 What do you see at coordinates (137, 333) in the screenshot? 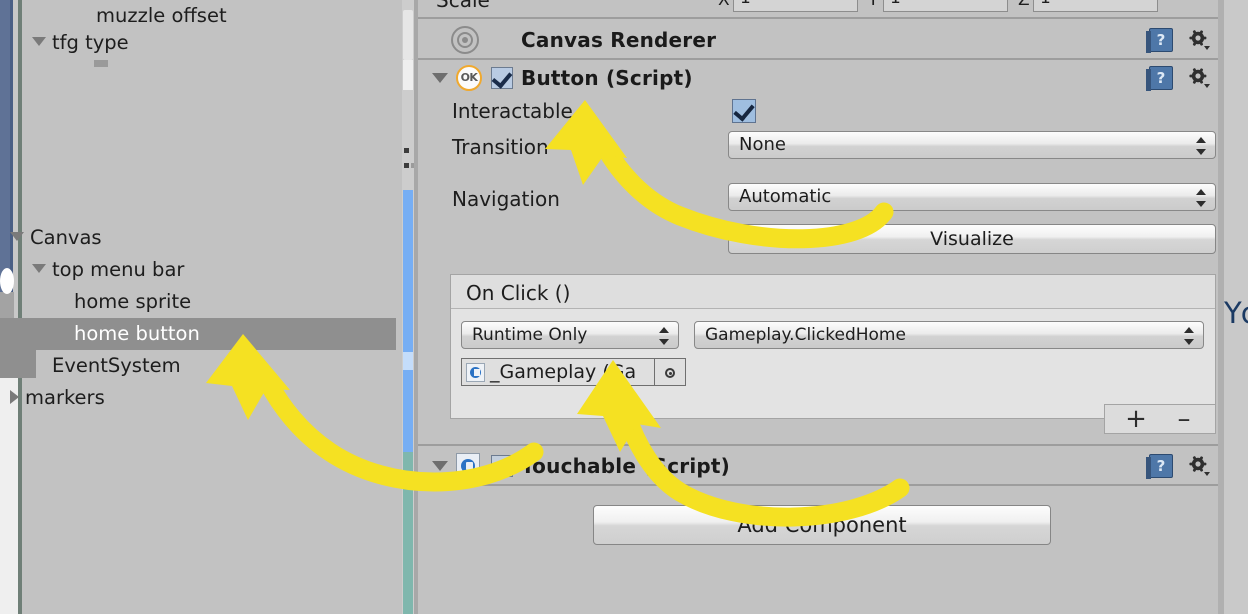
I see `hierarchy-item-label: home button` at bounding box center [137, 333].